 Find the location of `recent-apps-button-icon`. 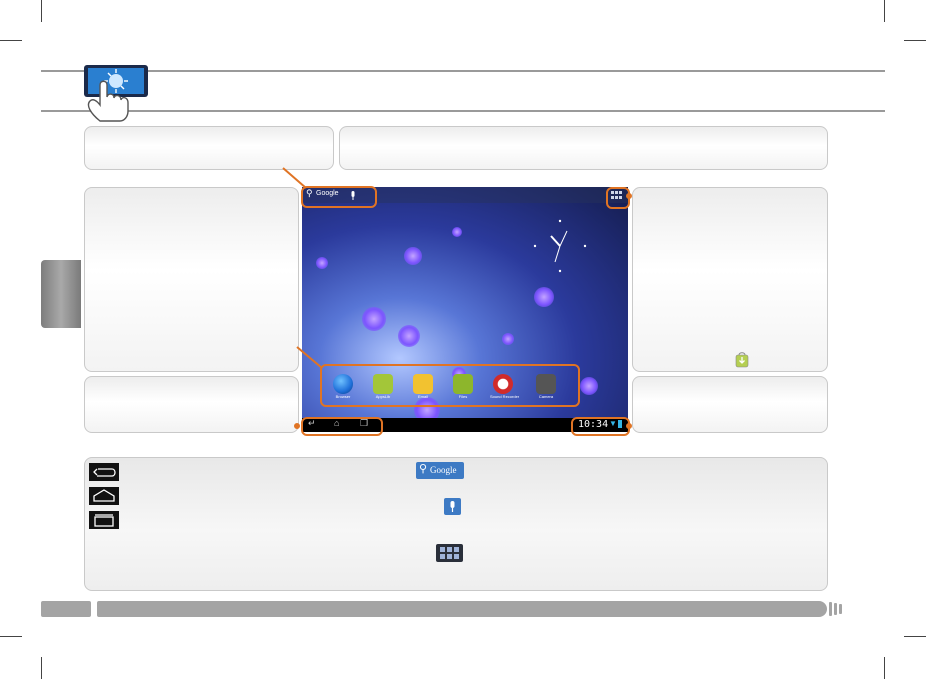

recent-apps-button-icon is located at coordinates (104, 520).